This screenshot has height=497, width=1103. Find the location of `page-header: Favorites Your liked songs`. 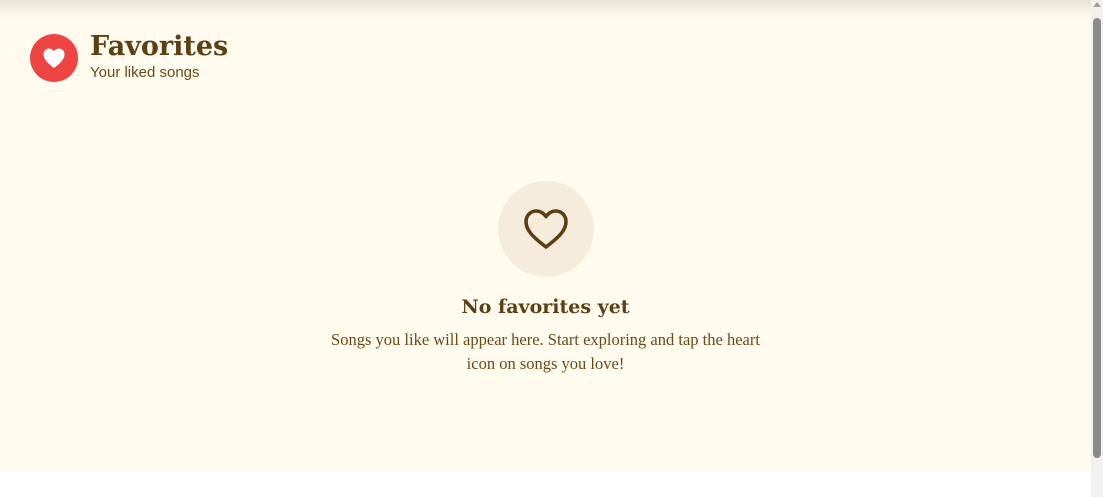

page-header: Favorites Your liked songs is located at coordinates (129, 56).